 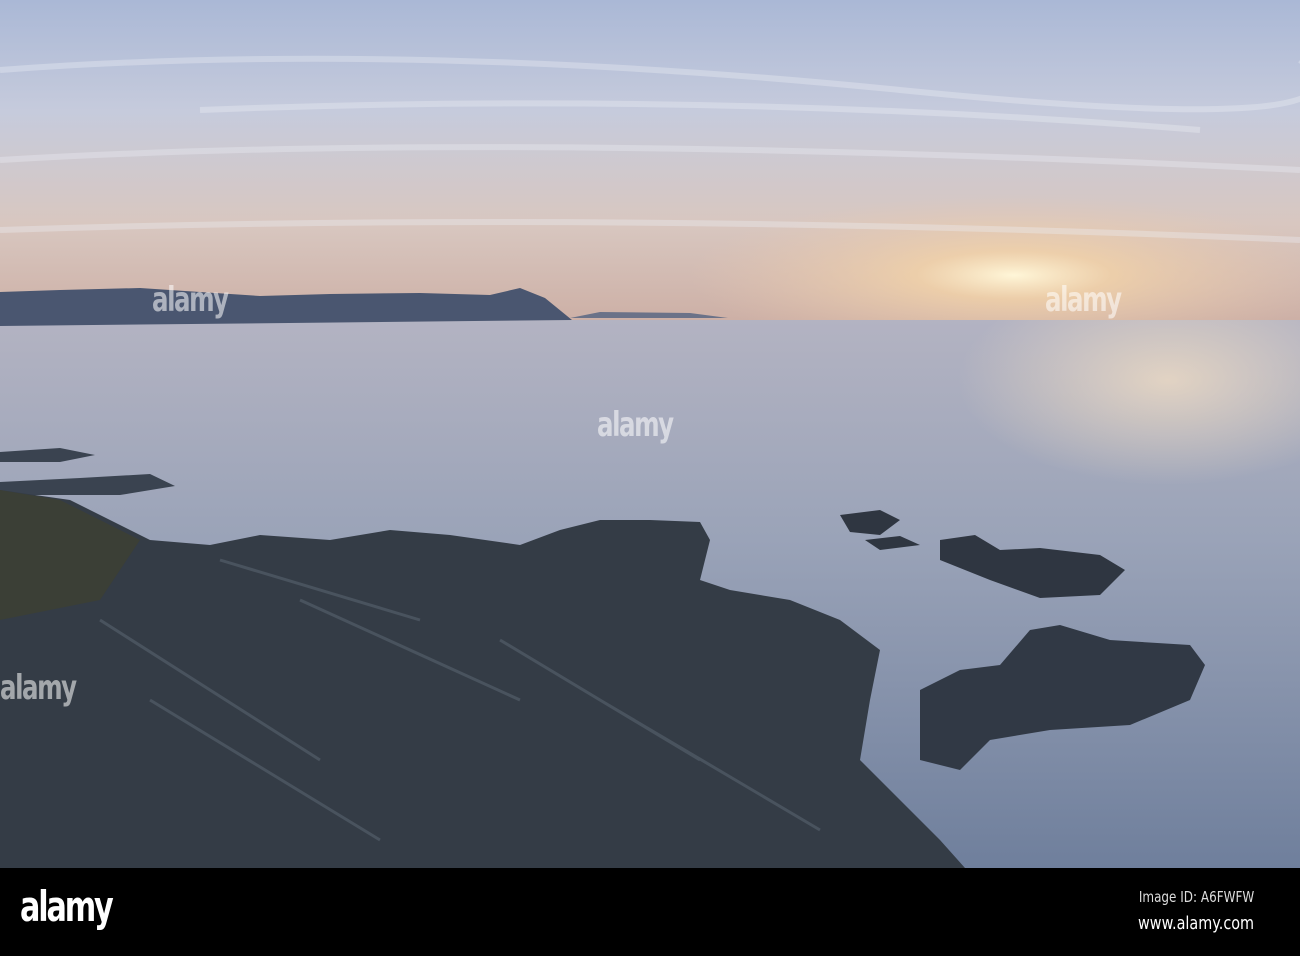 I want to click on site-url: www.alamy.com, so click(x=1195, y=923).